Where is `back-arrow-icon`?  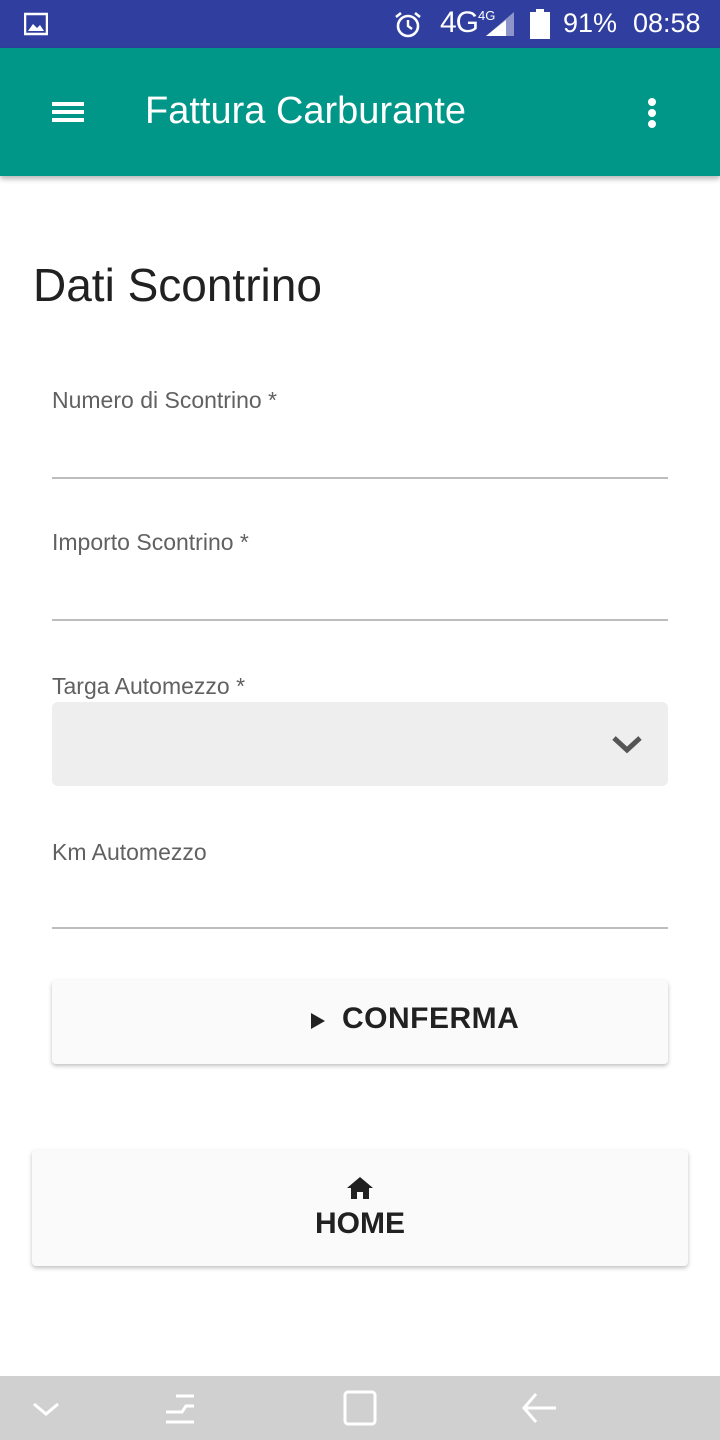 back-arrow-icon is located at coordinates (540, 1408).